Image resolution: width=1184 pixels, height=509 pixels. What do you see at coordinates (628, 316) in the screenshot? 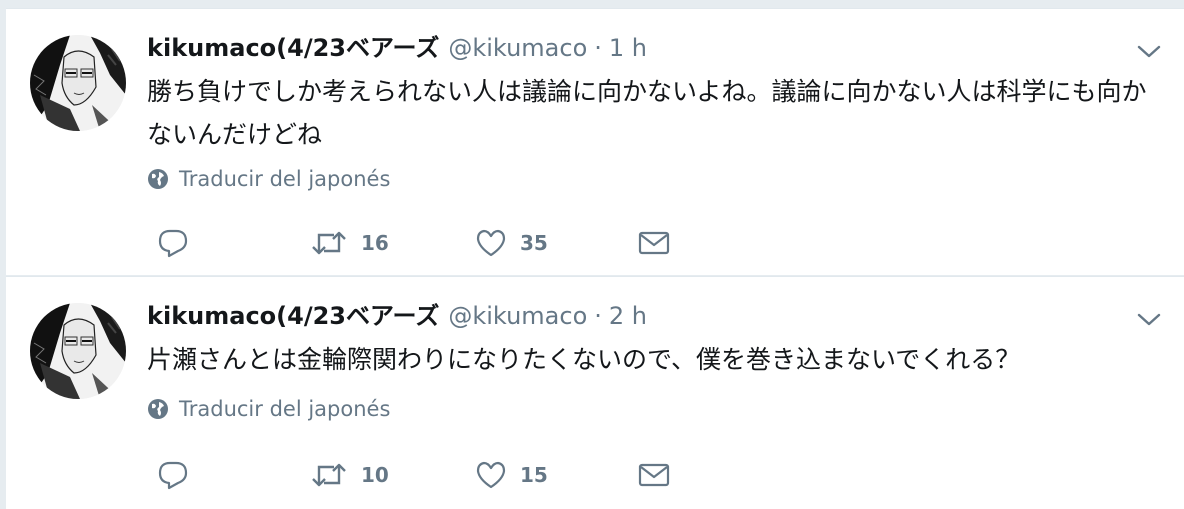
I see `timestamp: 2 h` at bounding box center [628, 316].